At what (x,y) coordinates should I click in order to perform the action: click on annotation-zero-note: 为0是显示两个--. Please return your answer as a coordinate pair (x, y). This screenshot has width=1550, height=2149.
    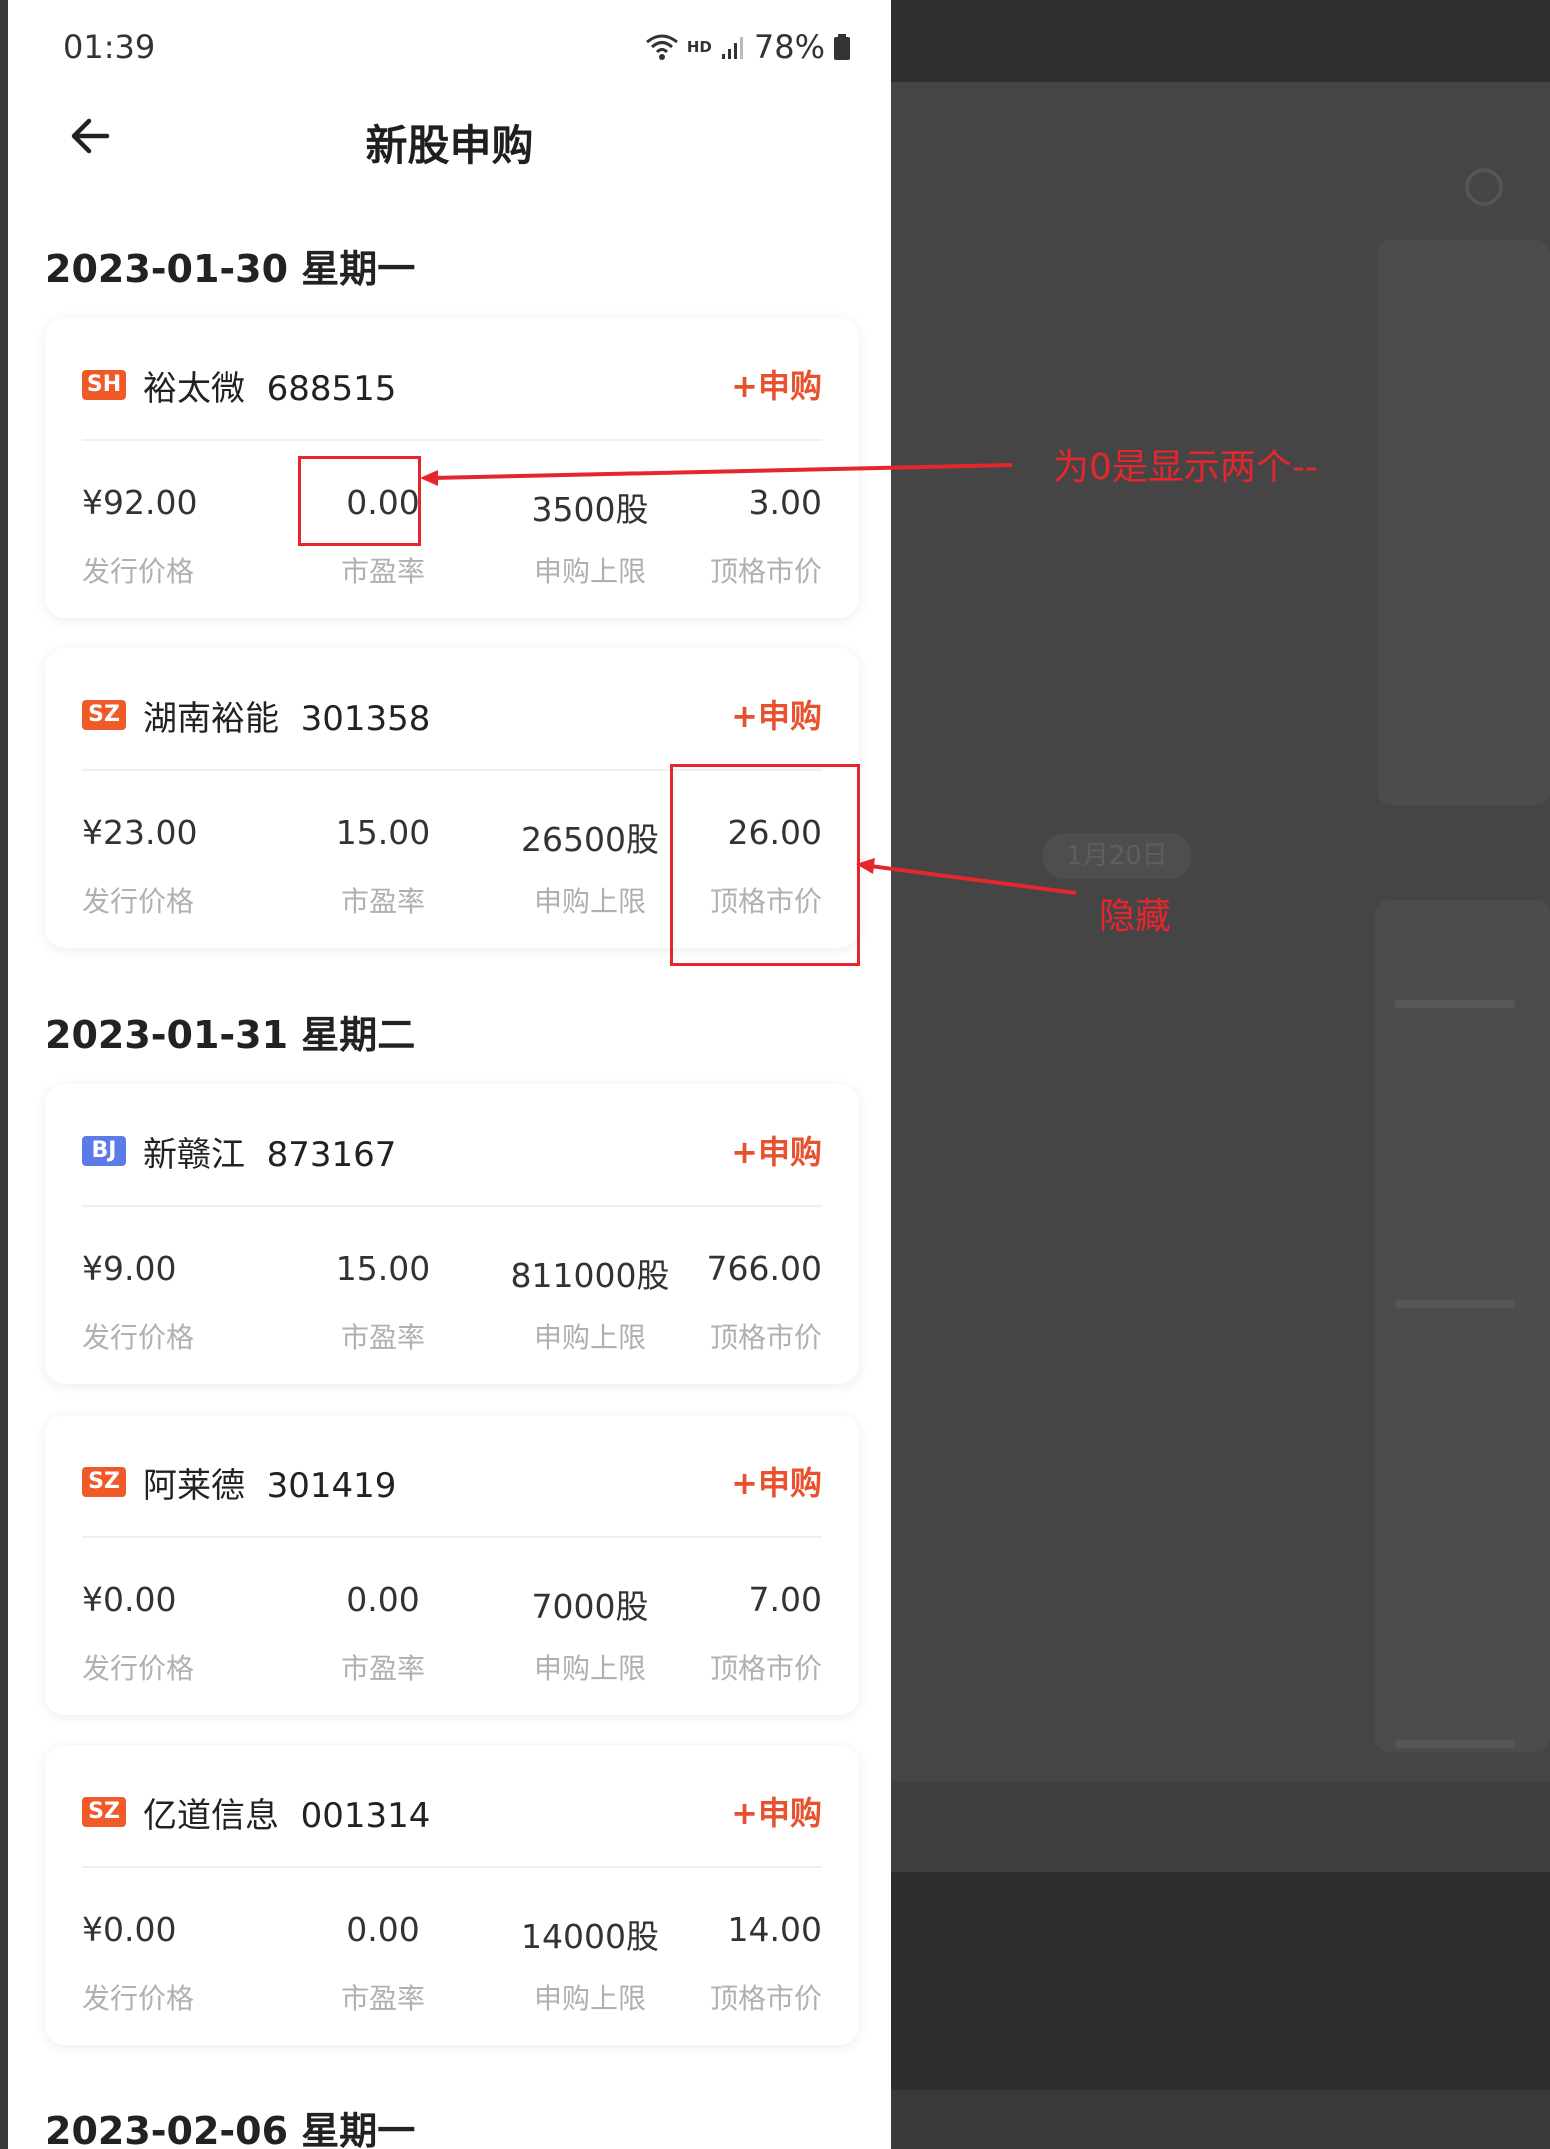
    Looking at the image, I should click on (1185, 467).